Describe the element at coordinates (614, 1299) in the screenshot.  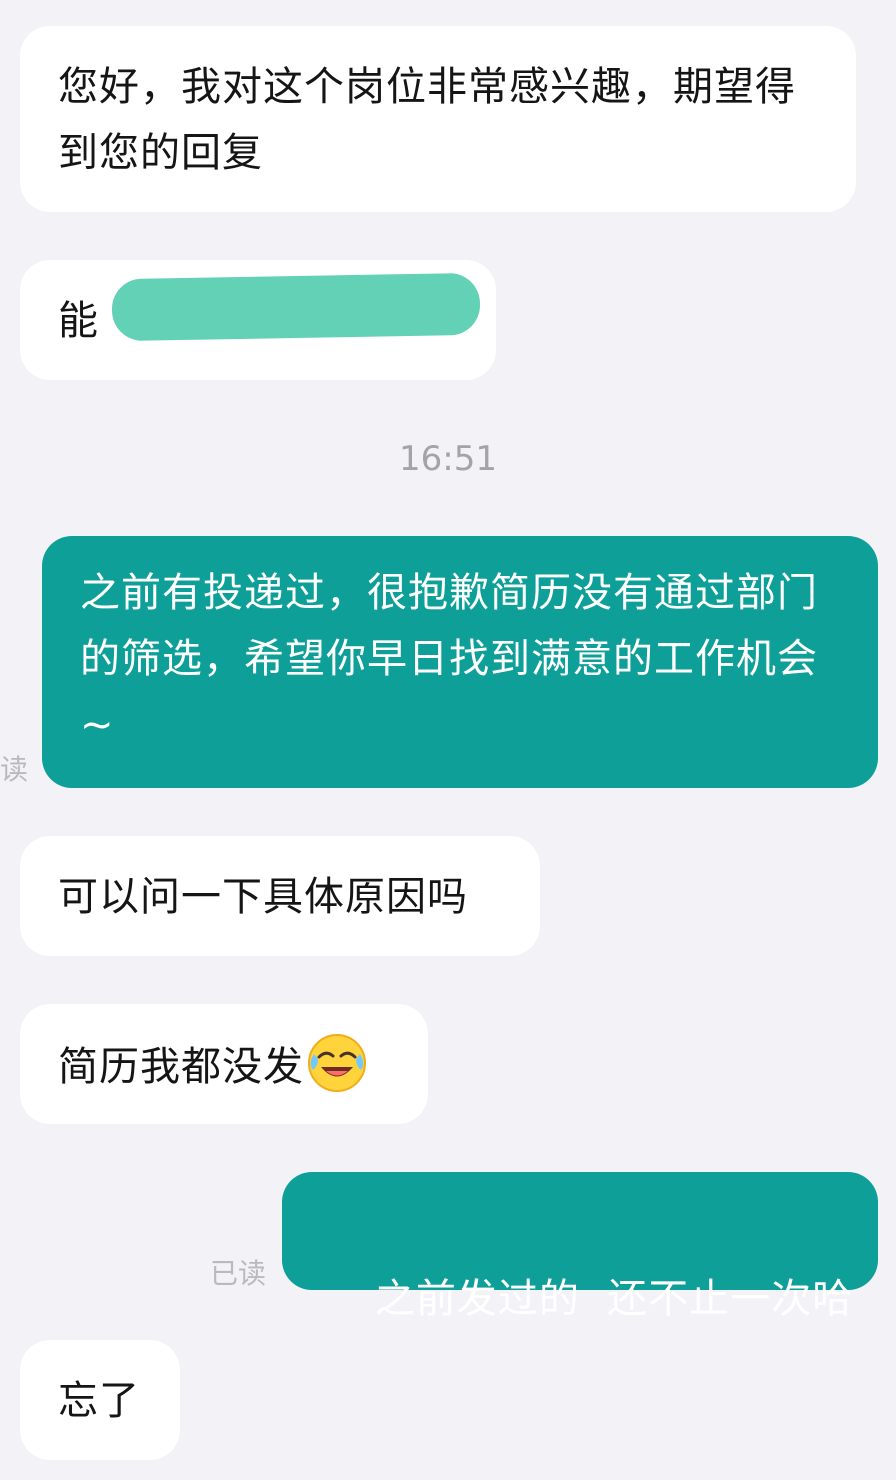
I see `message-text: 之前发过的 还不止一次哈` at that location.